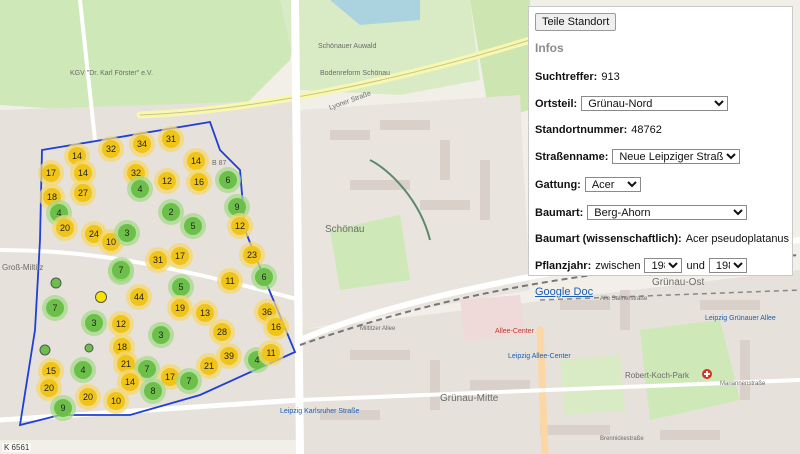 The width and height of the screenshot is (800, 454). I want to click on cluster-count: 12, so click(121, 324).